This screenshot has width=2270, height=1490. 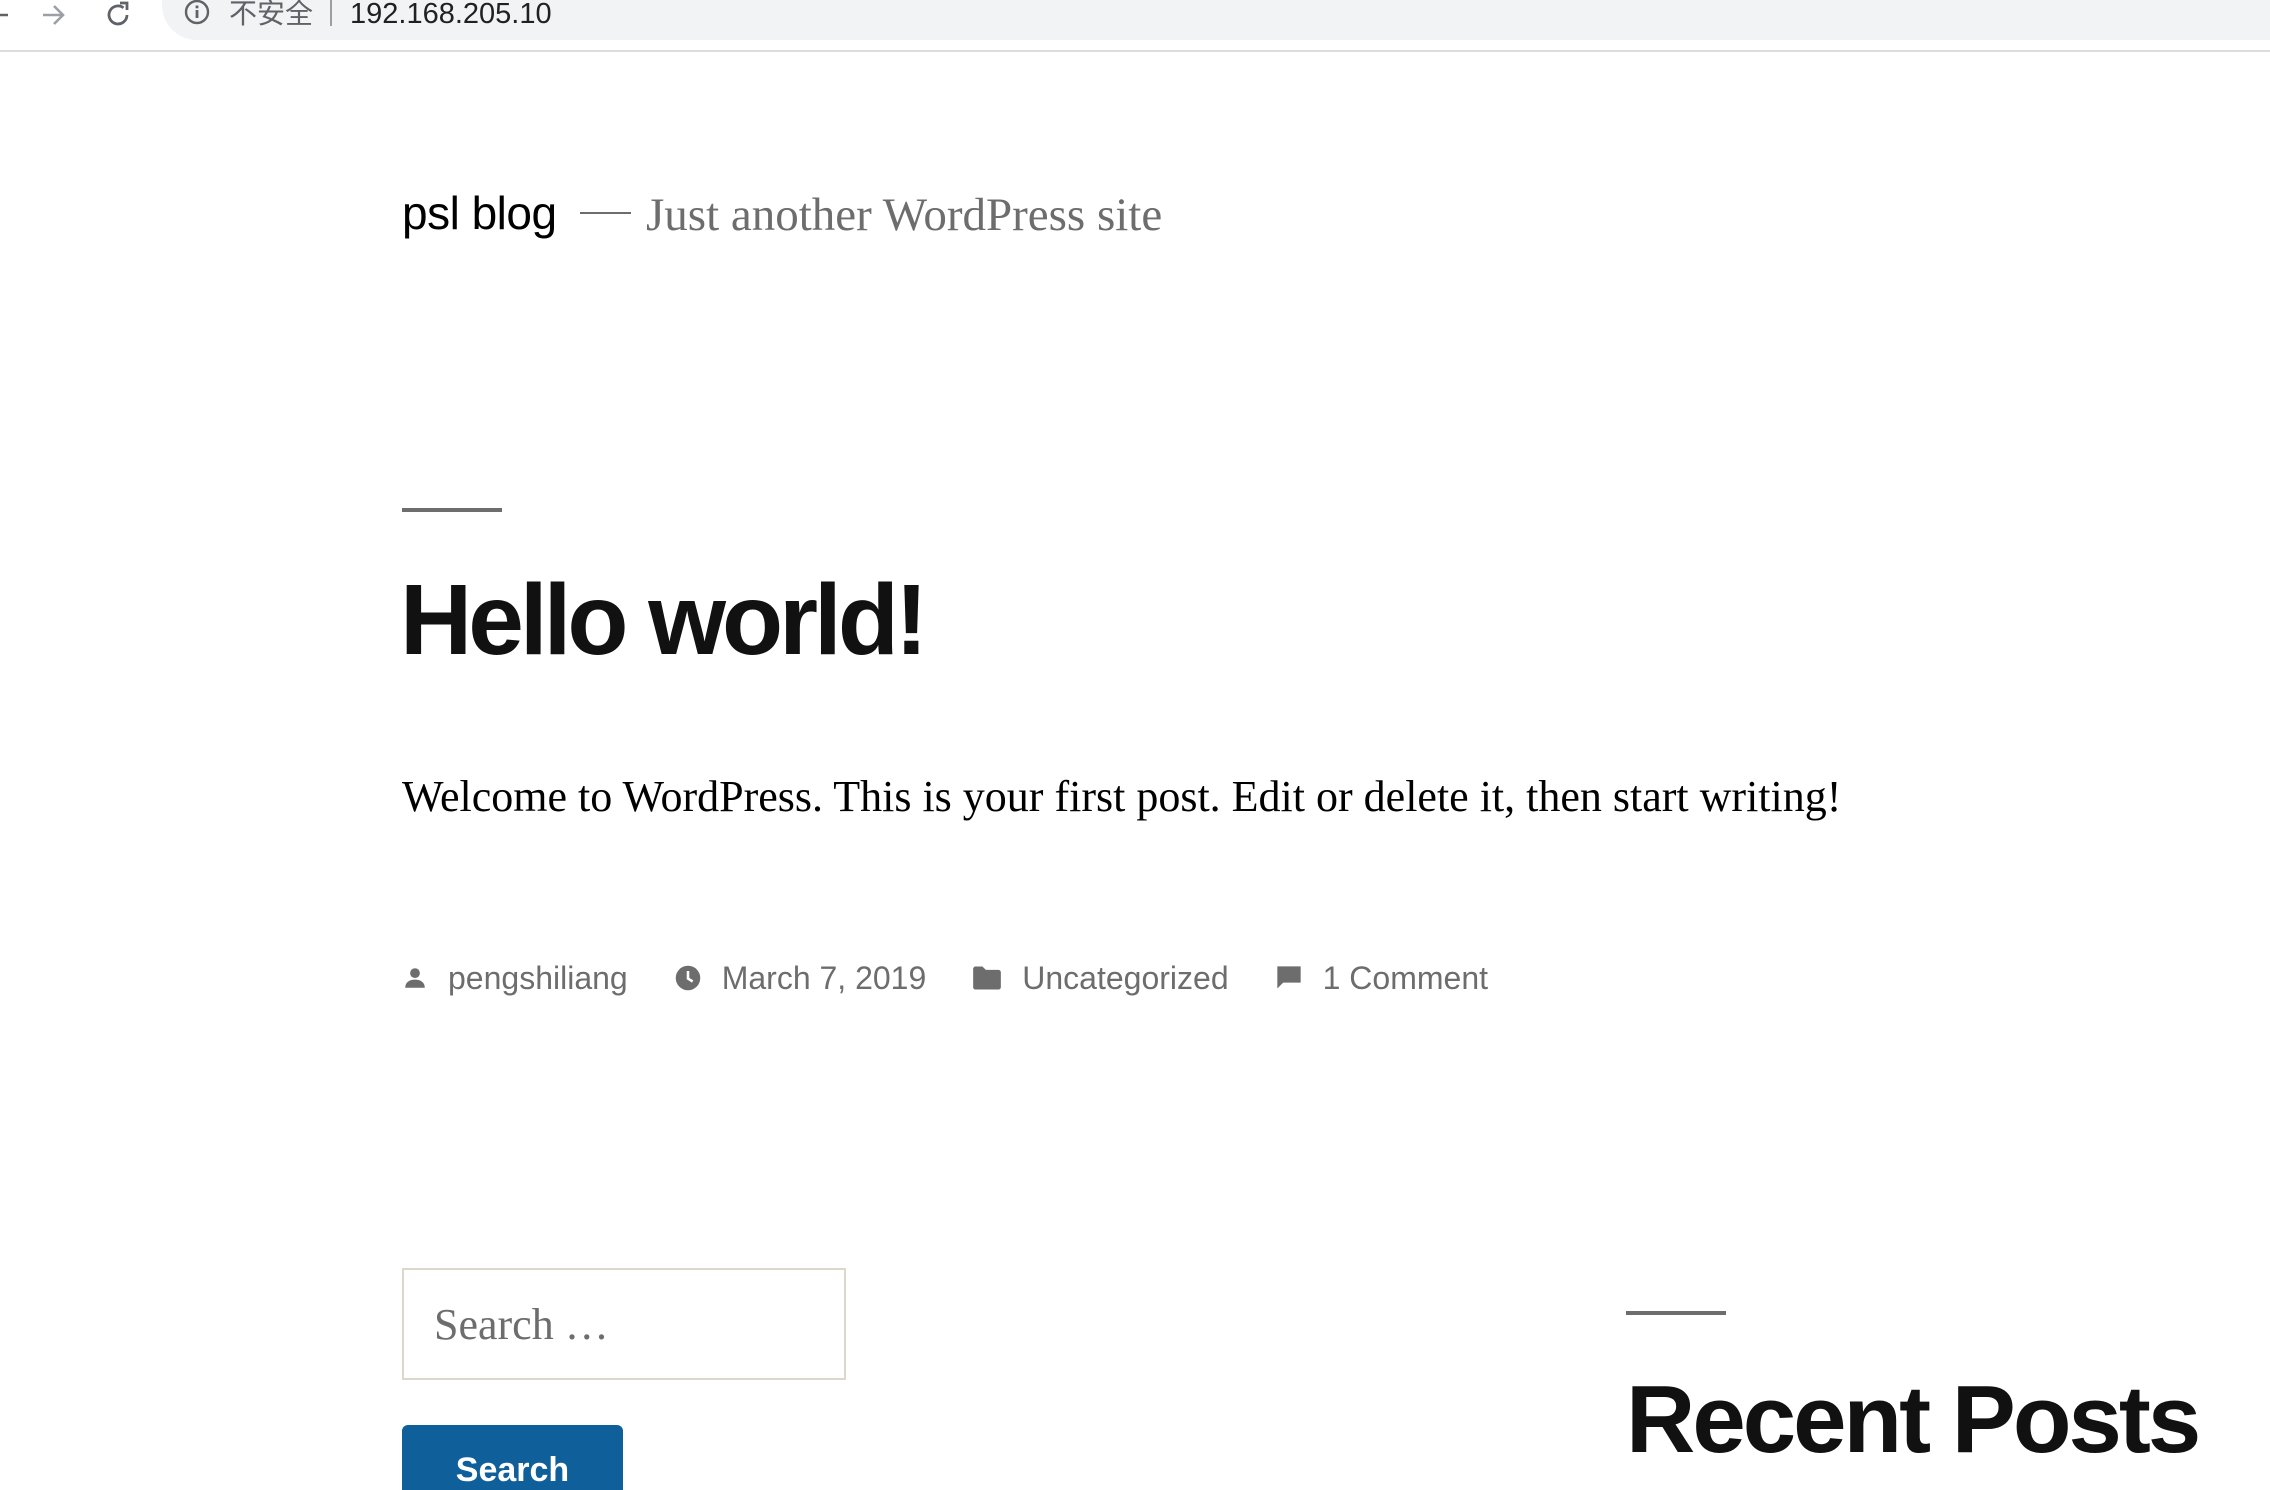 I want to click on omnibox-divider, so click(x=331, y=13).